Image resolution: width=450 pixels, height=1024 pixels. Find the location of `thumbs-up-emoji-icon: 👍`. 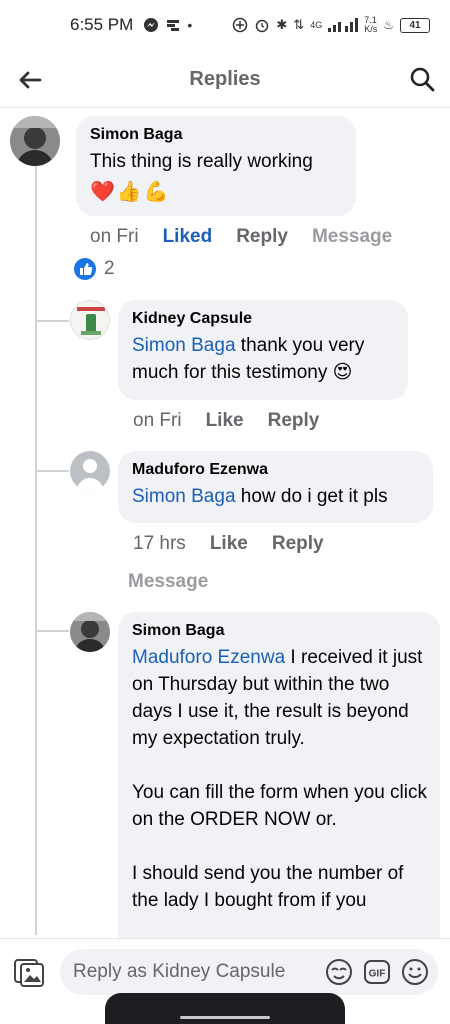

thumbs-up-emoji-icon: 👍 is located at coordinates (129, 192).